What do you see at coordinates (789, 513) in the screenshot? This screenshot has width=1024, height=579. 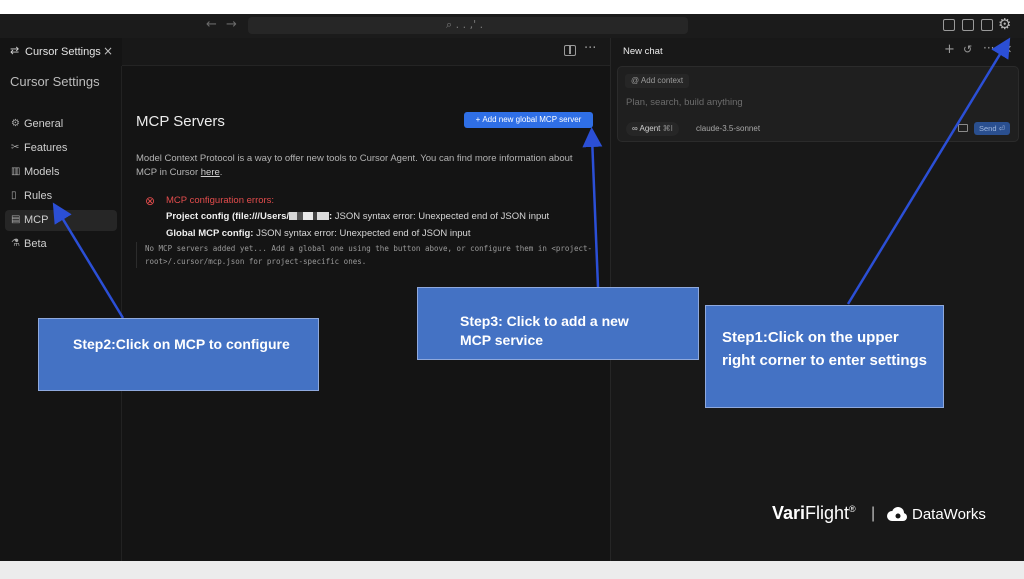 I see `variflight-bold: Vari` at bounding box center [789, 513].